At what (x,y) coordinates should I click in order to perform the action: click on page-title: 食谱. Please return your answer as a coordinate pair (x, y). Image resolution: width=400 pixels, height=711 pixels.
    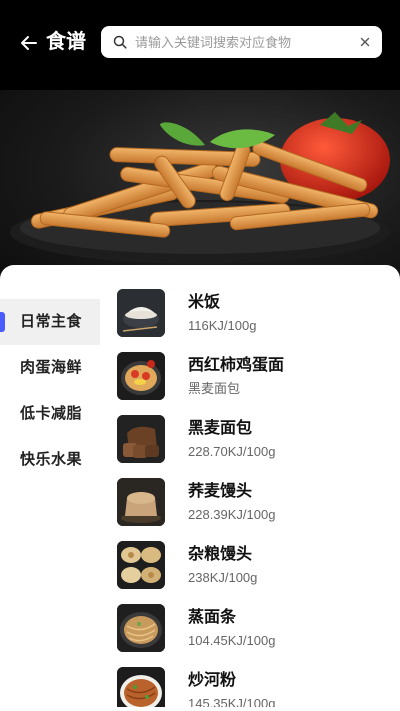
    Looking at the image, I should click on (66, 42).